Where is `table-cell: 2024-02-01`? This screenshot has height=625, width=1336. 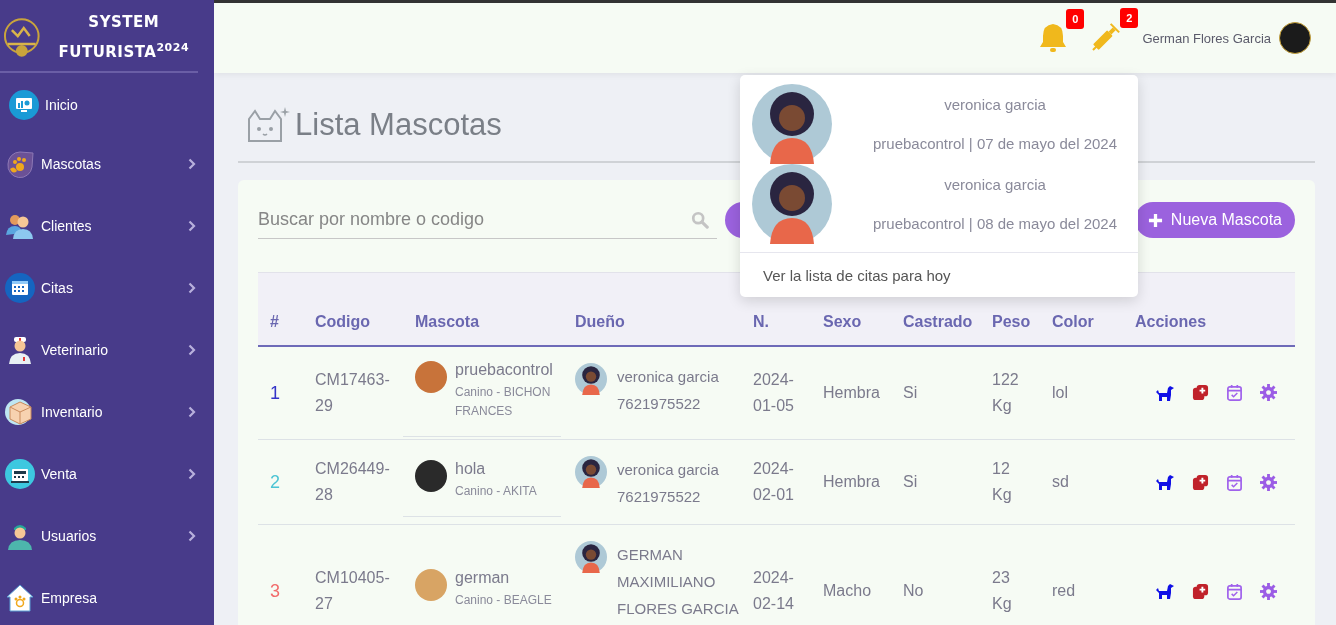
table-cell: 2024-02-01 is located at coordinates (788, 482).